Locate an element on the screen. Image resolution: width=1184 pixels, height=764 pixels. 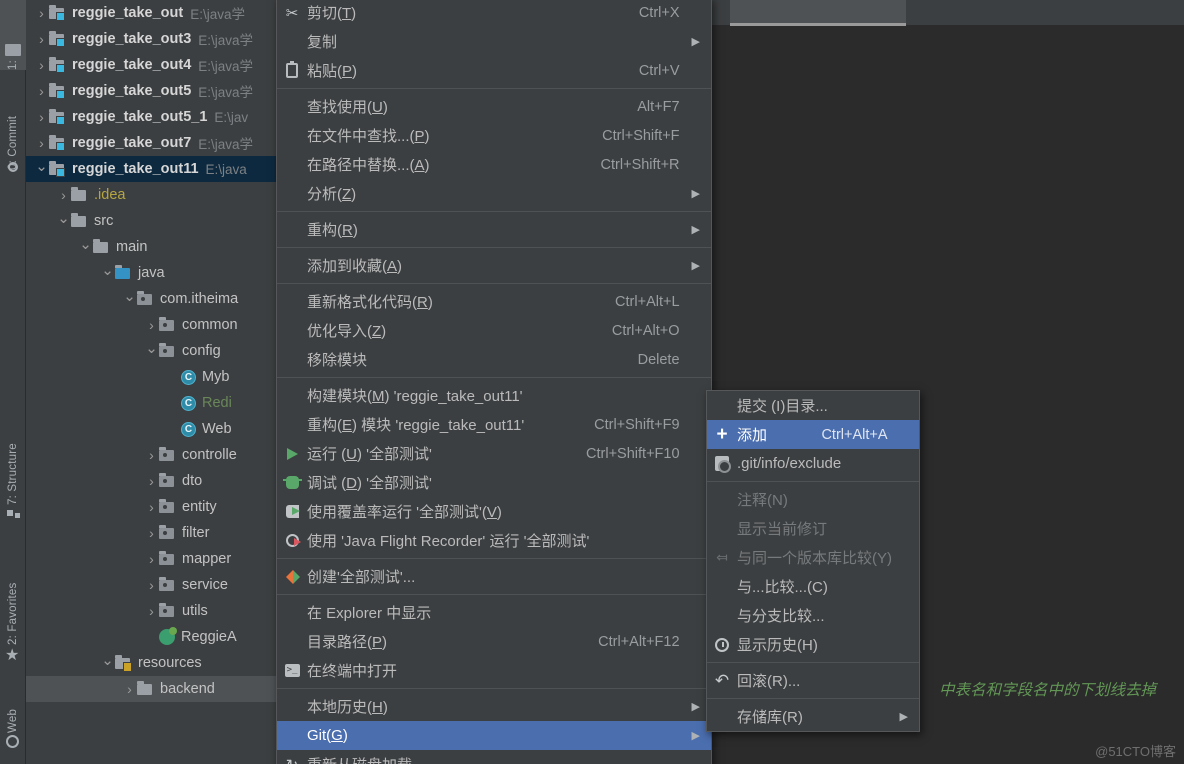
tree-row: › reggie_take_out3 E:\java学 is located at coordinates (152, 39).